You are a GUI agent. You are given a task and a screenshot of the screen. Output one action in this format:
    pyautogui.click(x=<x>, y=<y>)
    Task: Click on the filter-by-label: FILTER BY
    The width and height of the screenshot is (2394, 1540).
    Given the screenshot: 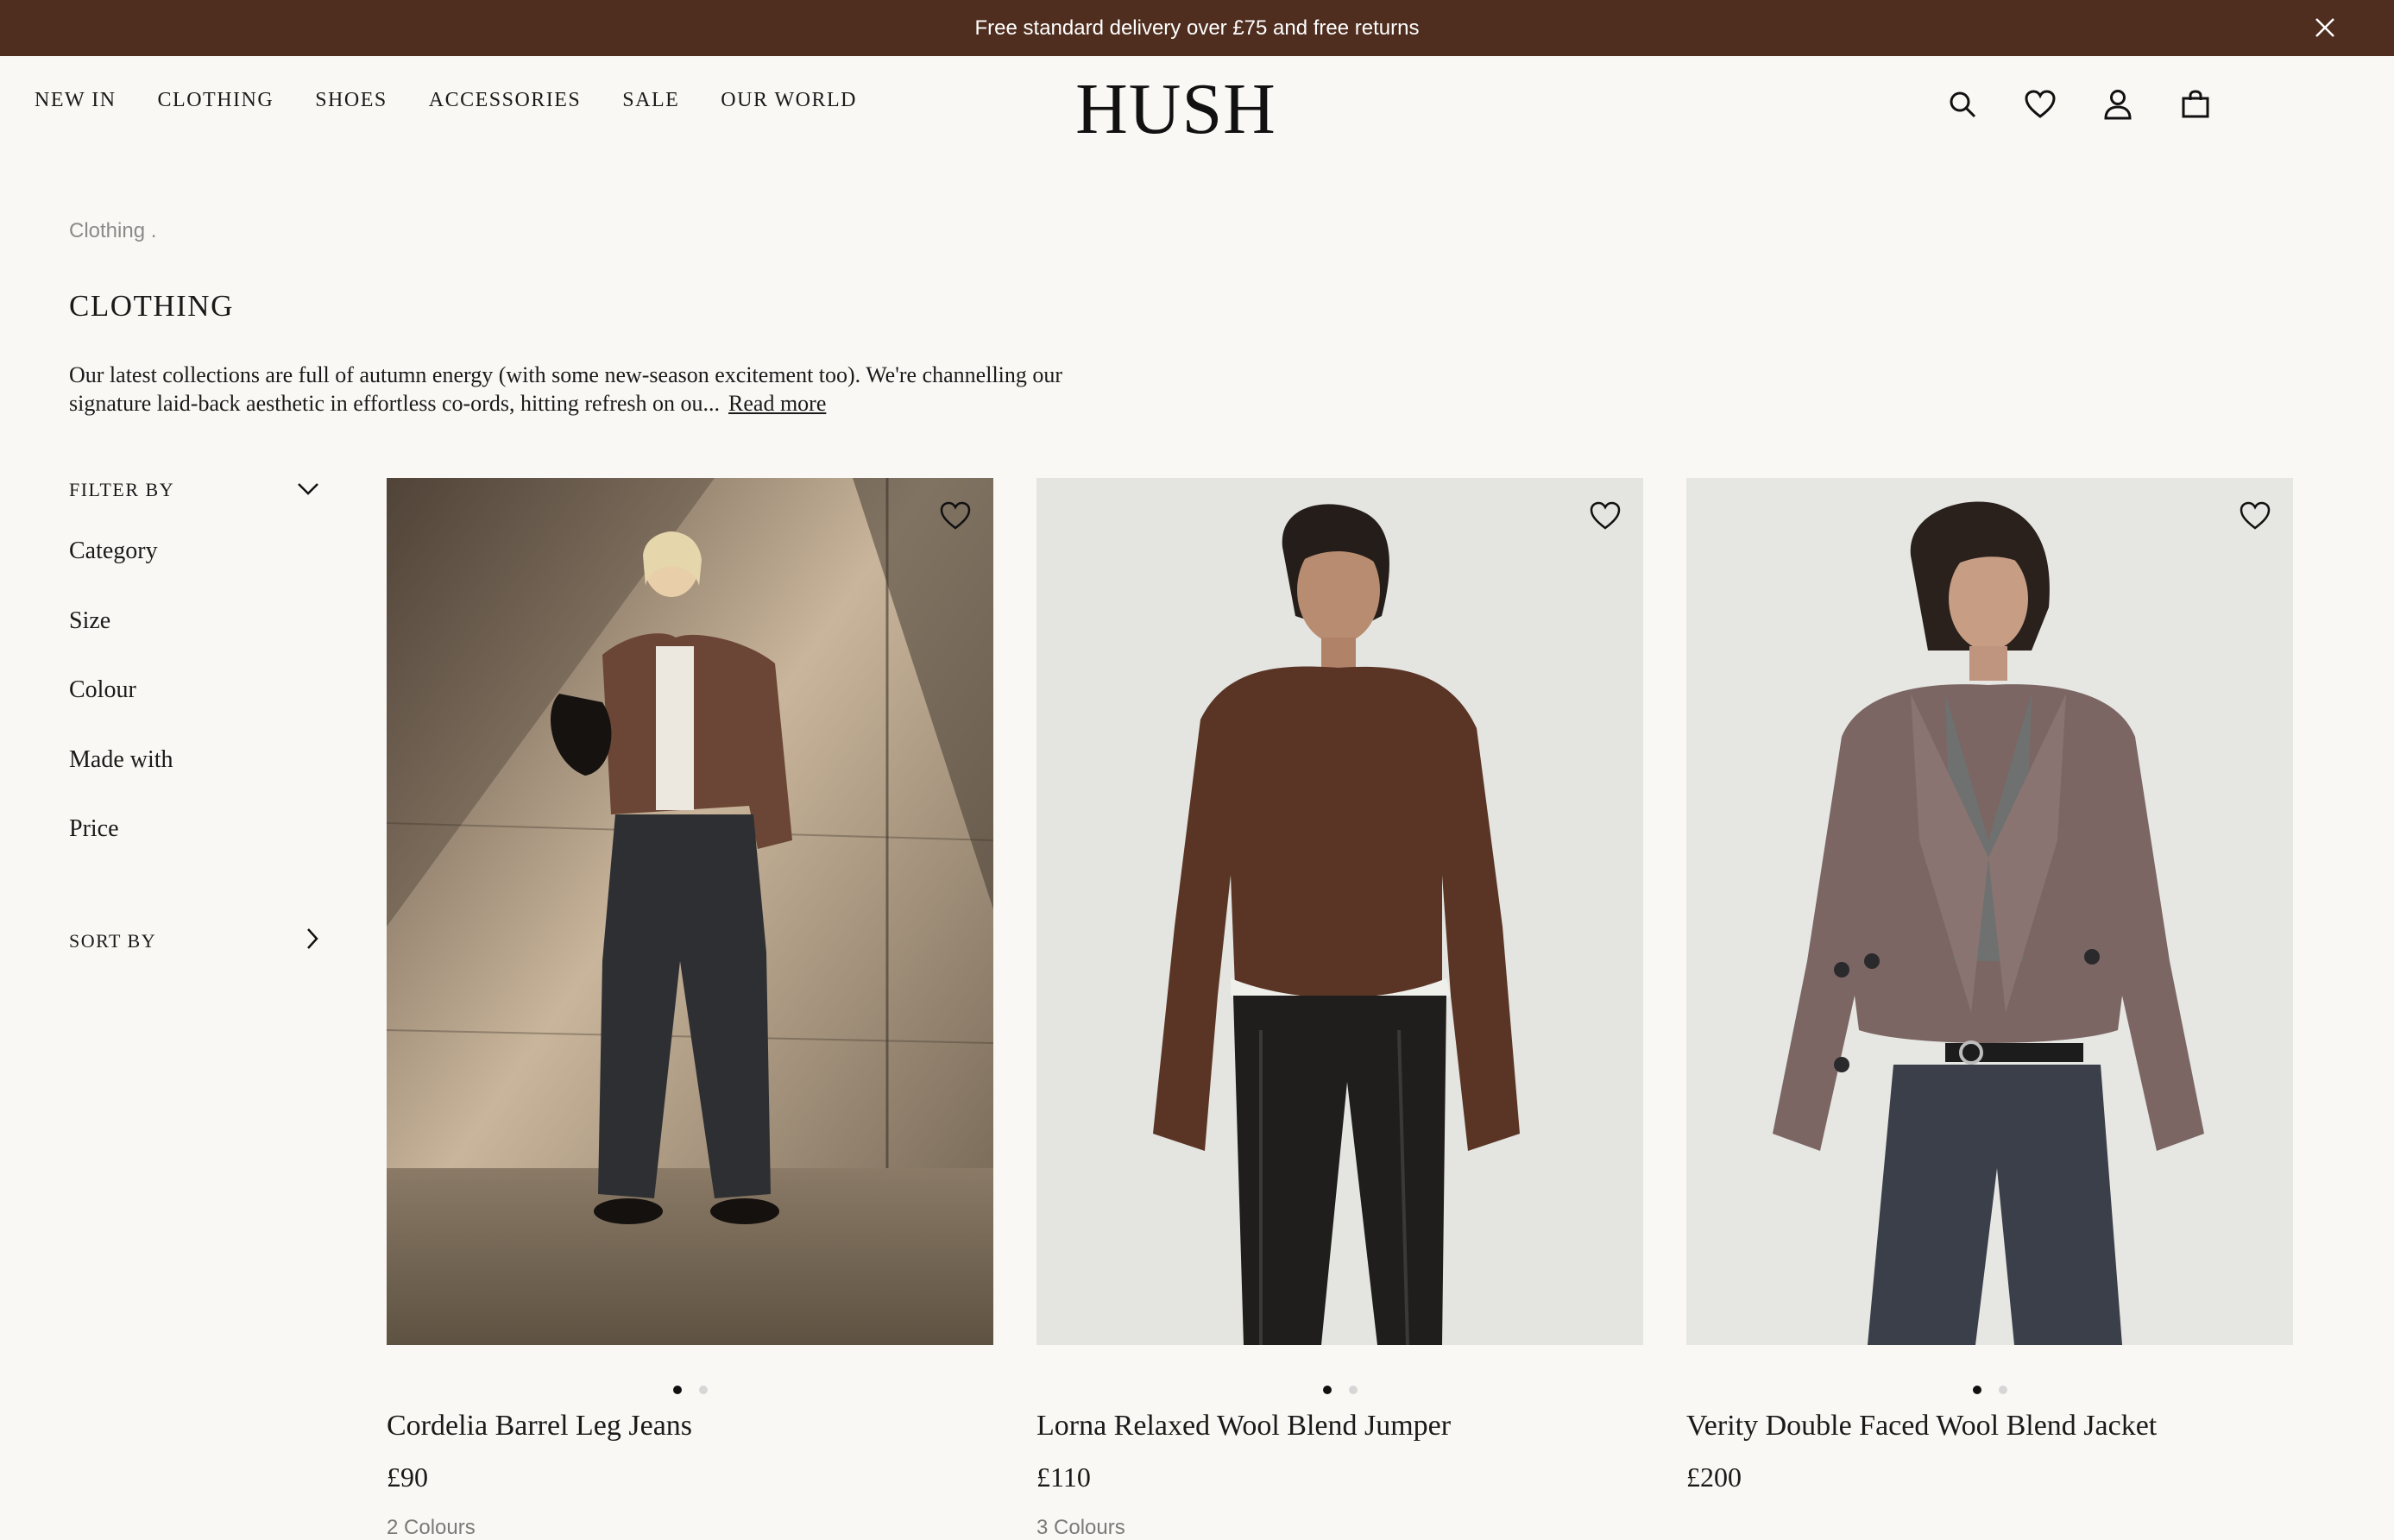 What is the action you would take?
    pyautogui.click(x=122, y=489)
    